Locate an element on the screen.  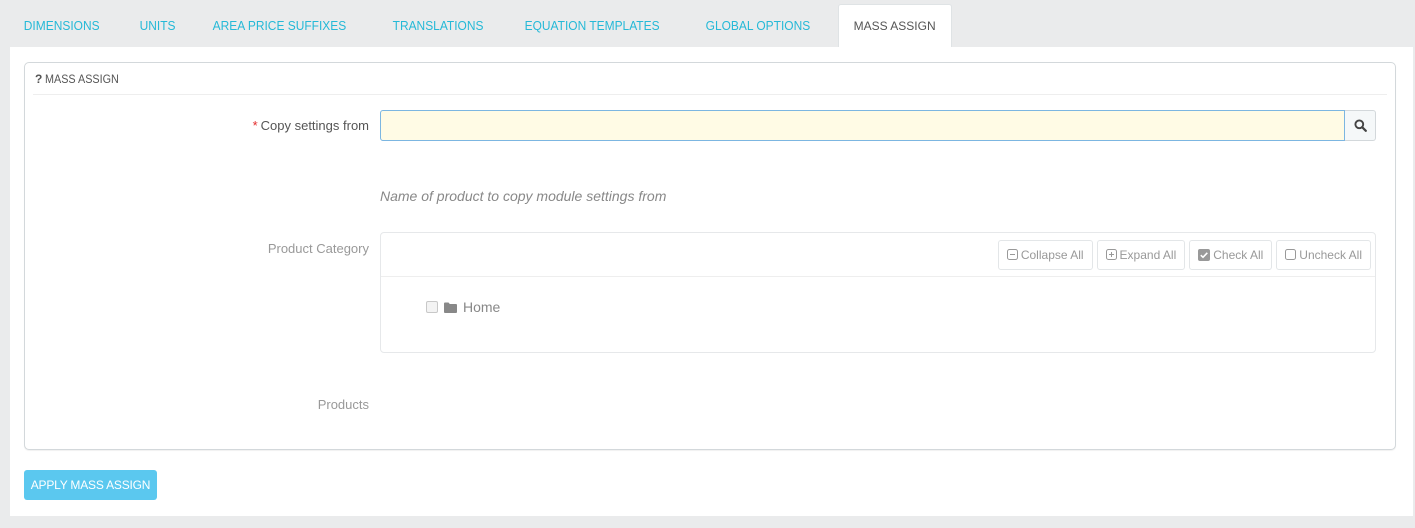
check-all-button: Check All is located at coordinates (1231, 254).